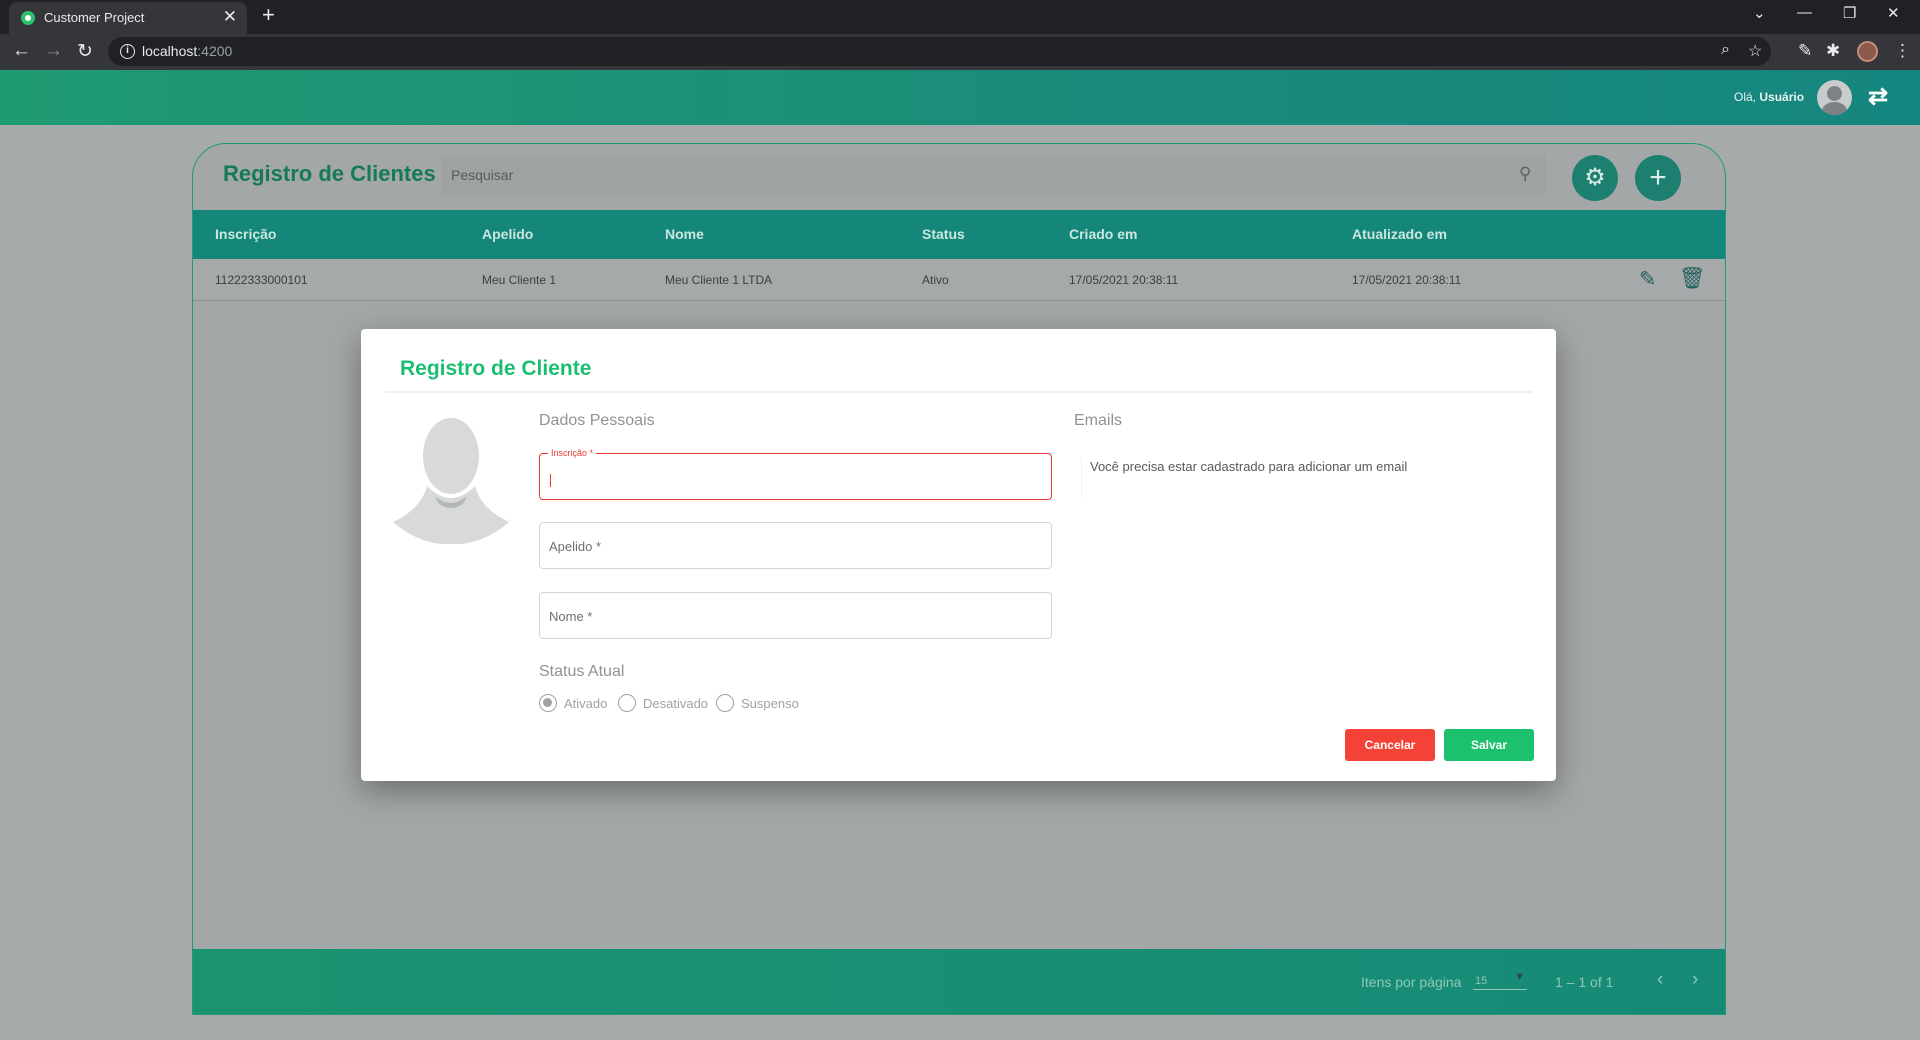 This screenshot has width=1920, height=1040. What do you see at coordinates (329, 173) in the screenshot?
I see `page-title: Registro de Clientes` at bounding box center [329, 173].